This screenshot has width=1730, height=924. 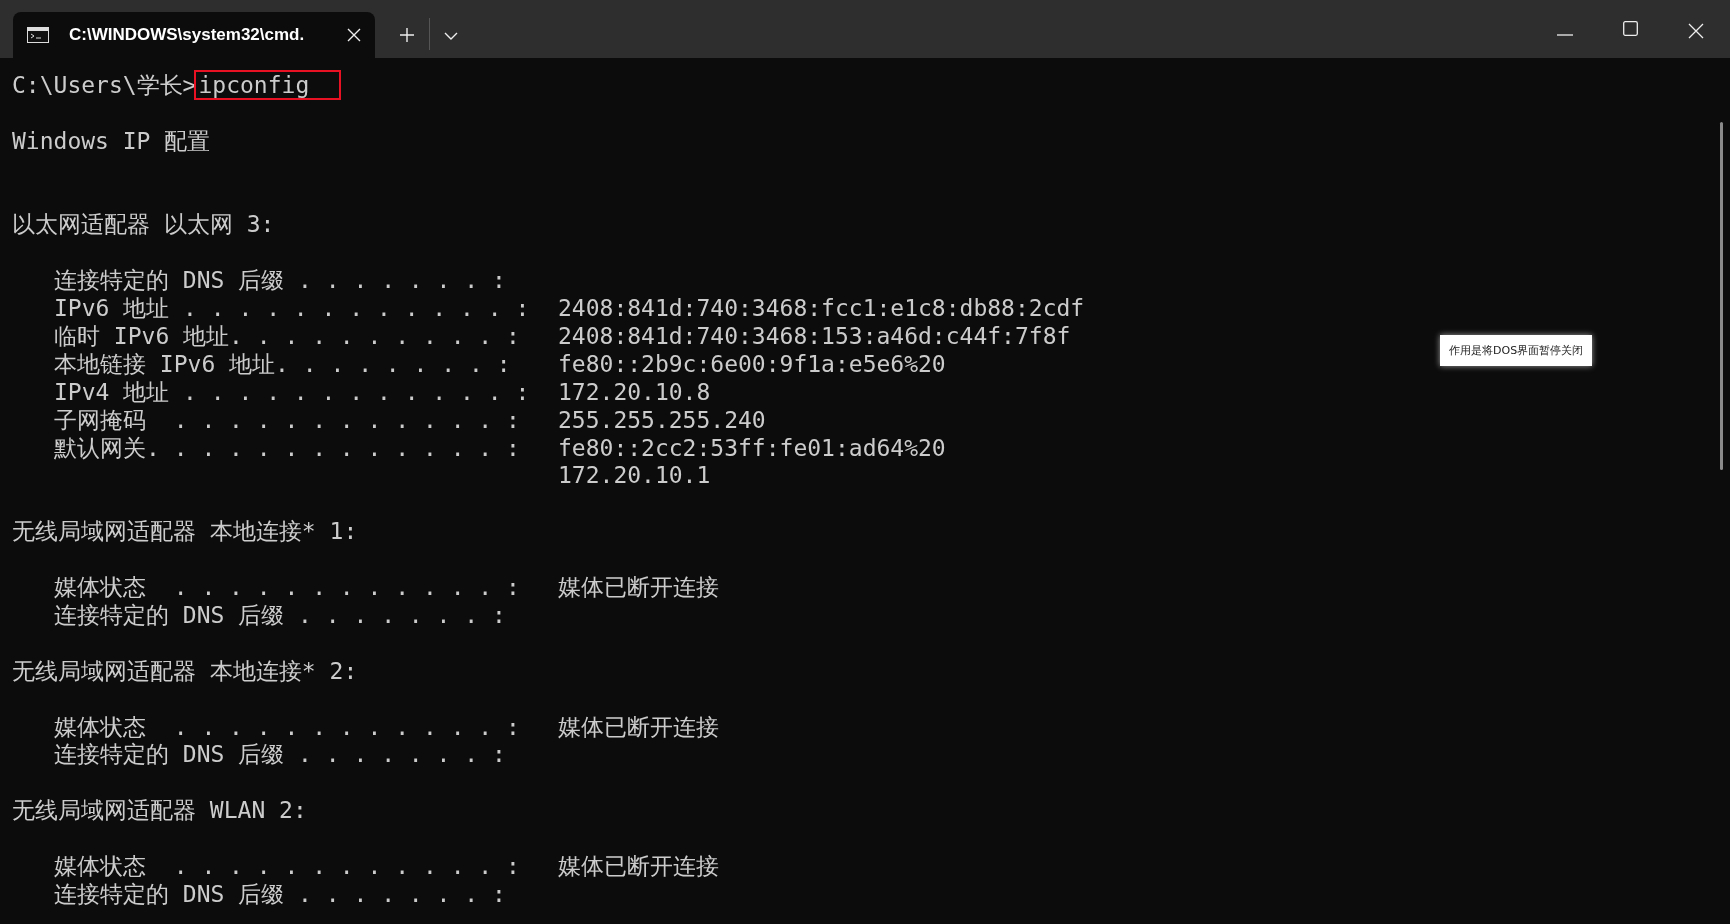 What do you see at coordinates (112, 141) in the screenshot?
I see `output-title: Windows IP 配置` at bounding box center [112, 141].